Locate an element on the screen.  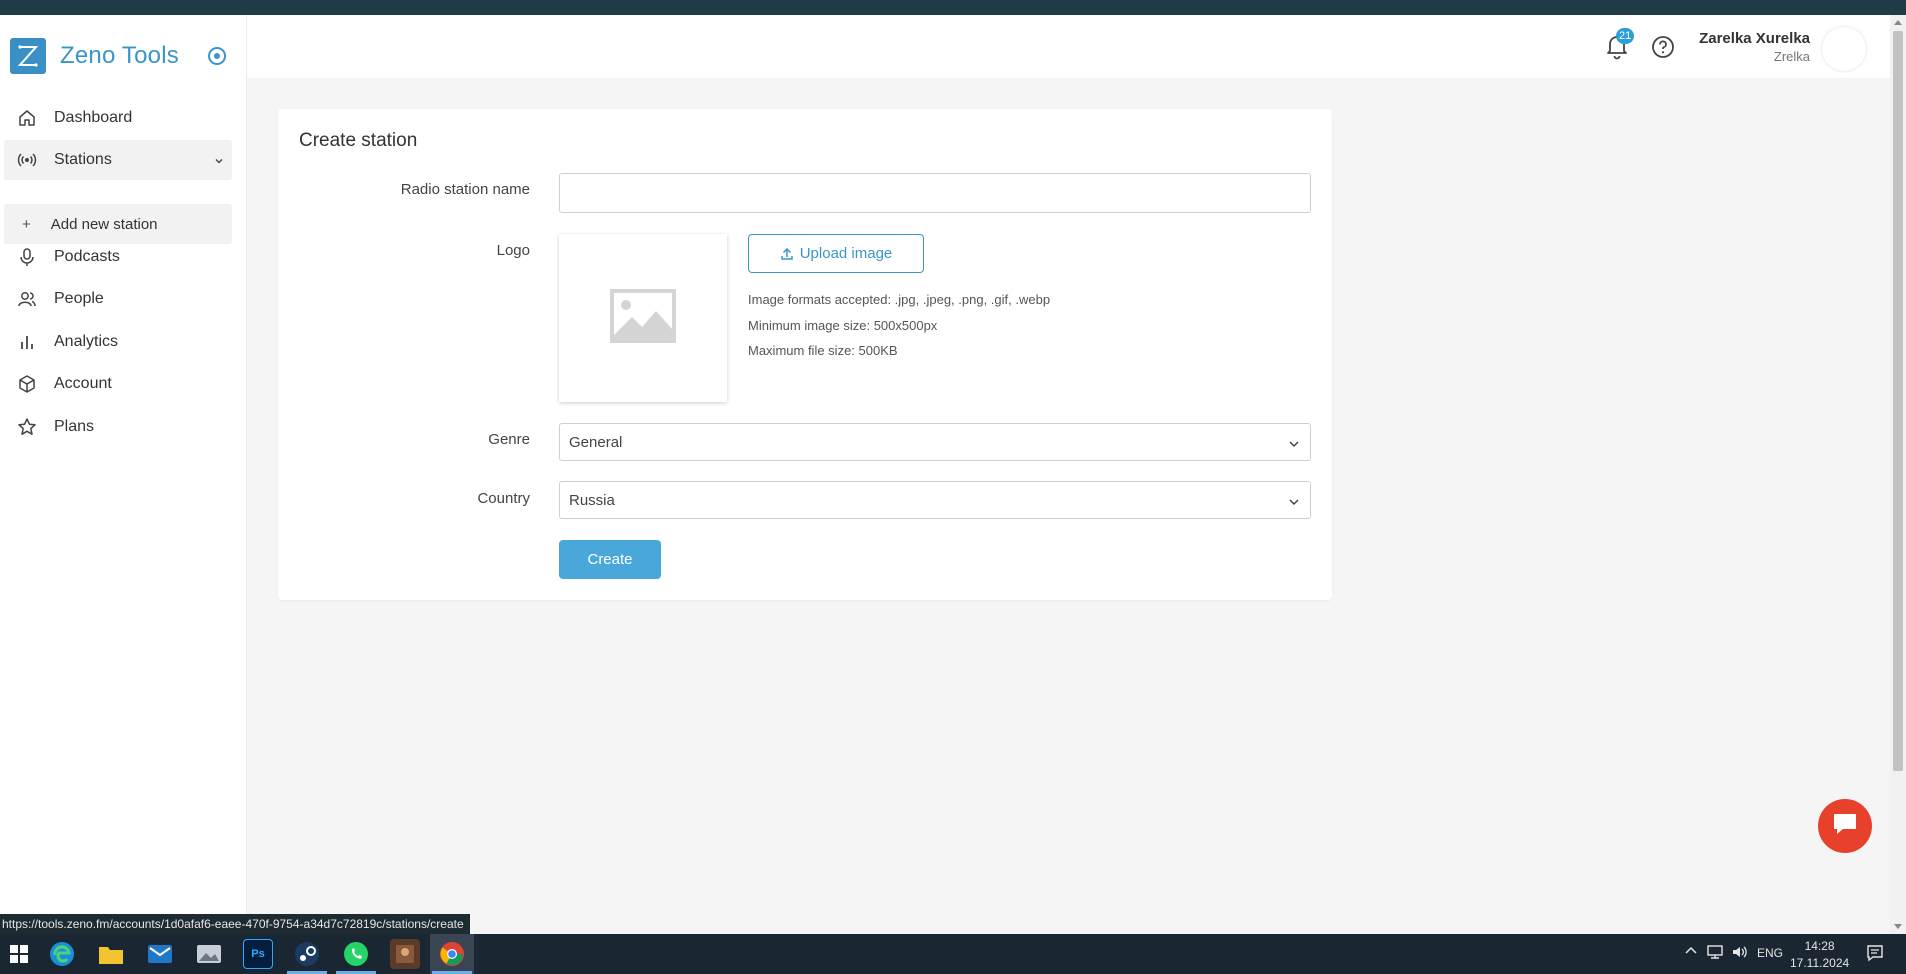
taskbar-clock: 14:28 17.11.2024 is located at coordinates (1819, 955).